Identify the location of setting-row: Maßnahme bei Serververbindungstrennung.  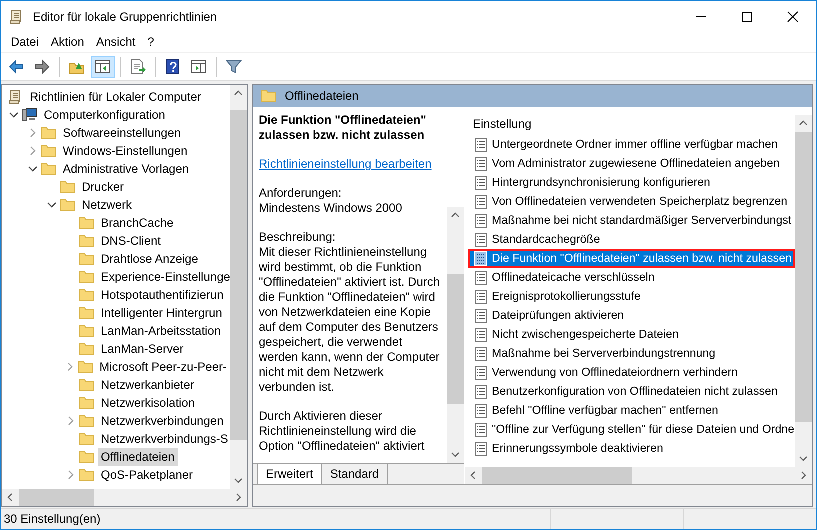
(631, 353).